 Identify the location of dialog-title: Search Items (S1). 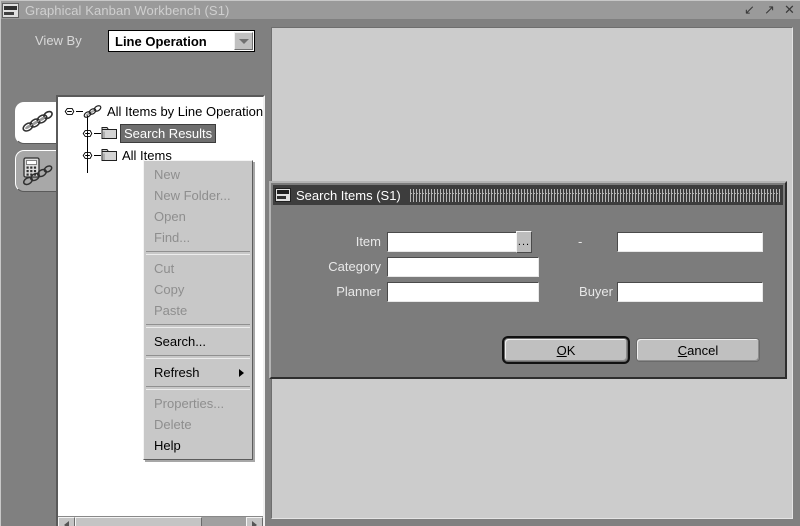
(348, 195).